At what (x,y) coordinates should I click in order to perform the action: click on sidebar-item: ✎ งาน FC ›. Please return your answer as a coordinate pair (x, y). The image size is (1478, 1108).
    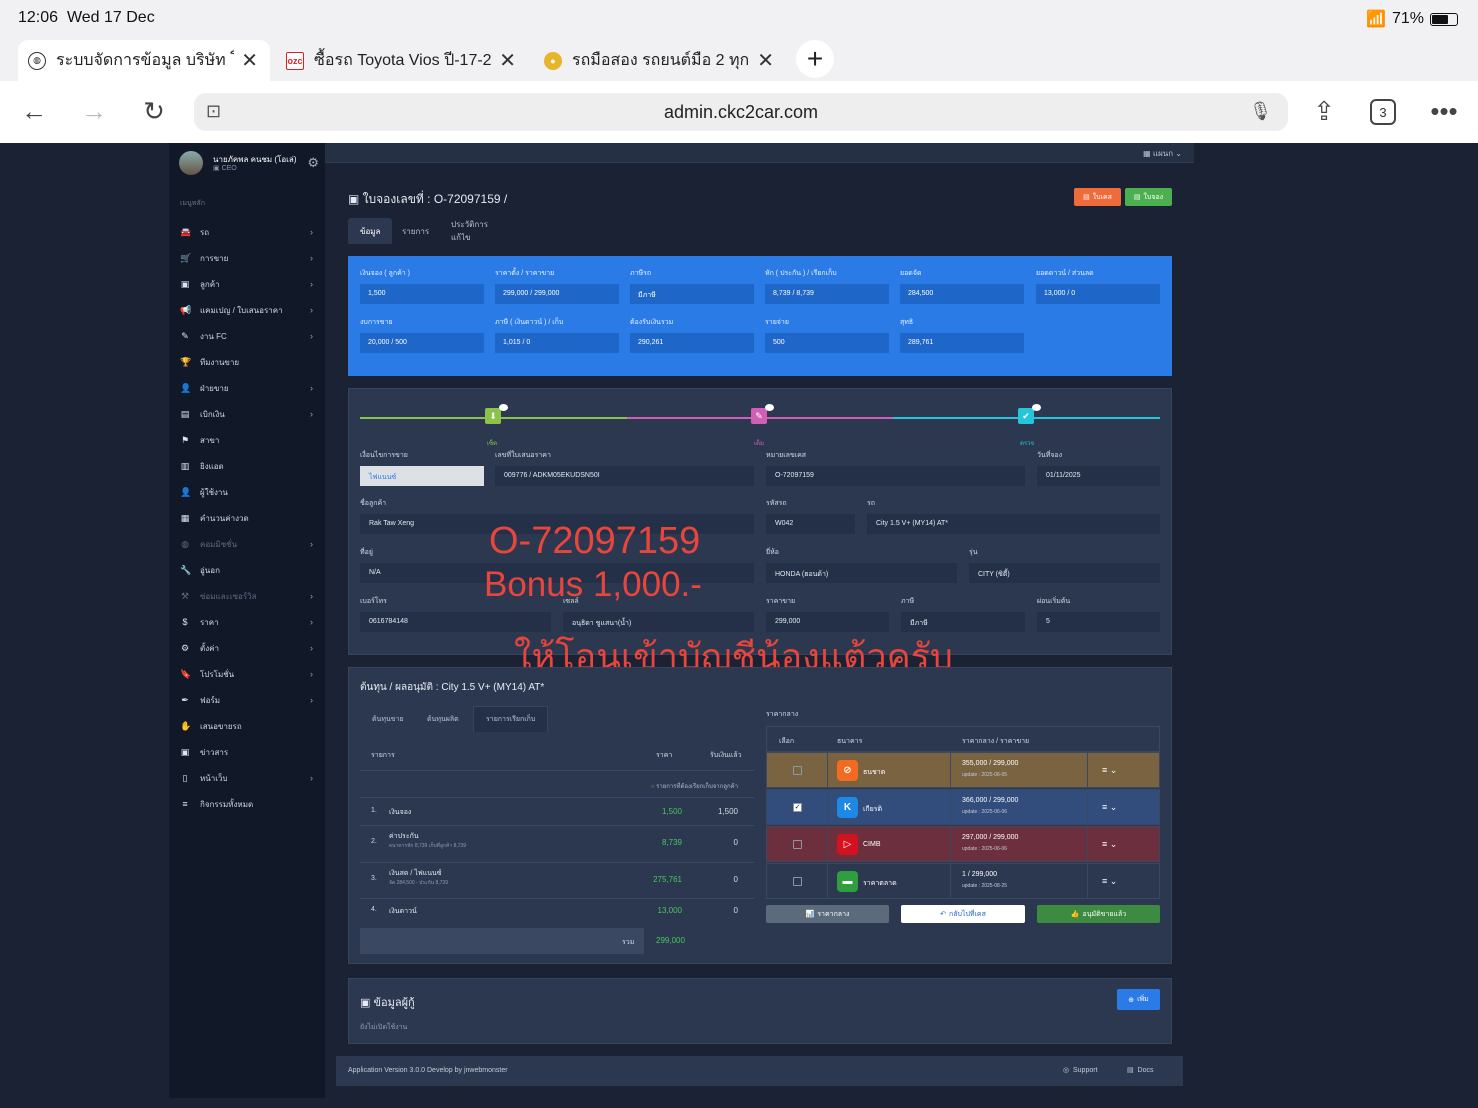
    Looking at the image, I should click on (247, 336).